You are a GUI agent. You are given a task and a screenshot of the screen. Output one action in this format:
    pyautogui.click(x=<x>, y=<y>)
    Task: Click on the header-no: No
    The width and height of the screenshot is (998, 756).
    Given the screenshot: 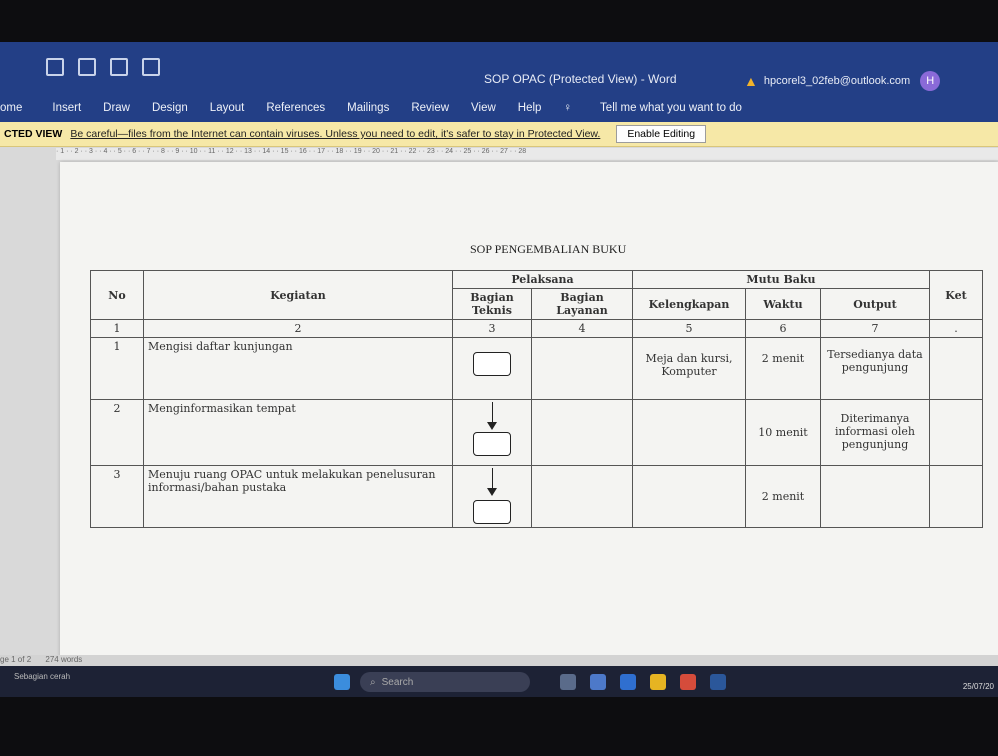 What is the action you would take?
    pyautogui.click(x=117, y=295)
    